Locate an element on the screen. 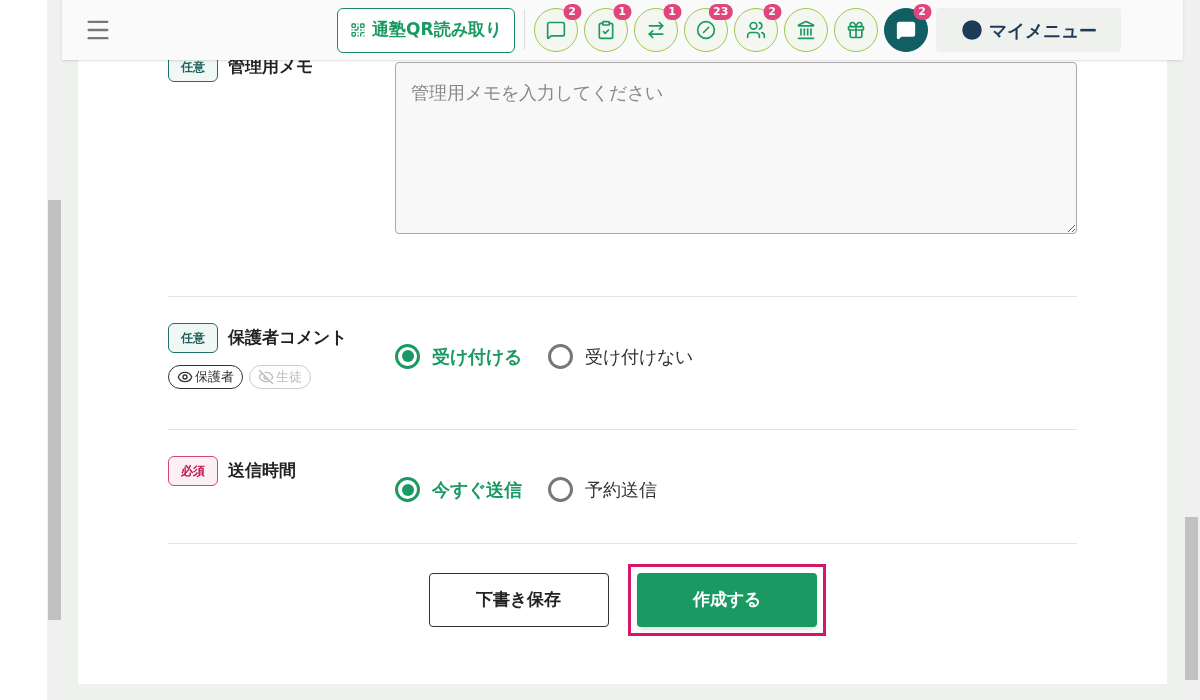 Image resolution: width=1200 pixels, height=700 pixels. gift-icon is located at coordinates (855, 30).